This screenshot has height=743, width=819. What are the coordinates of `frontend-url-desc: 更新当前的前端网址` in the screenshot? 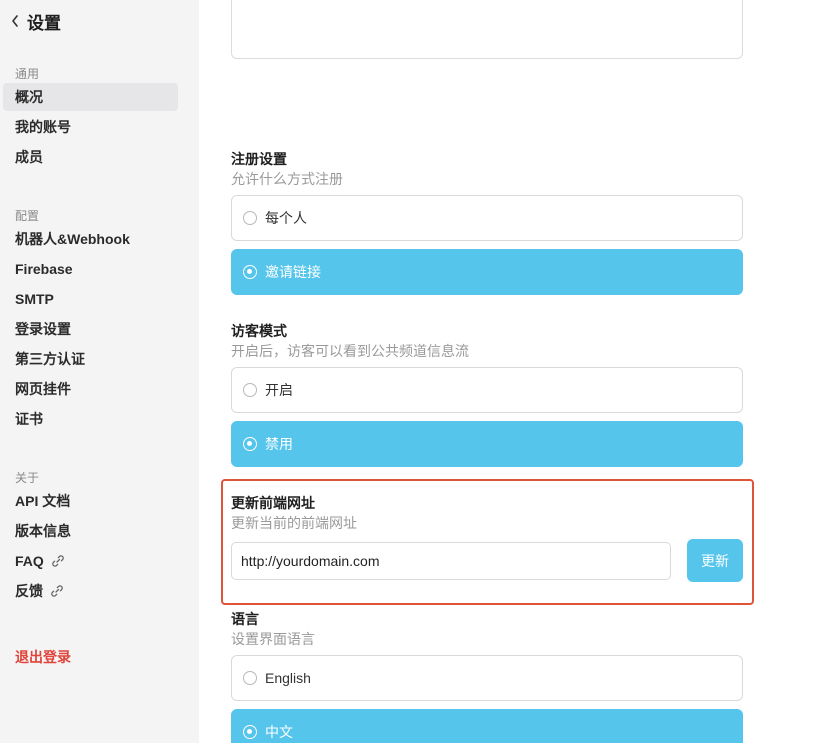 It's located at (294, 523).